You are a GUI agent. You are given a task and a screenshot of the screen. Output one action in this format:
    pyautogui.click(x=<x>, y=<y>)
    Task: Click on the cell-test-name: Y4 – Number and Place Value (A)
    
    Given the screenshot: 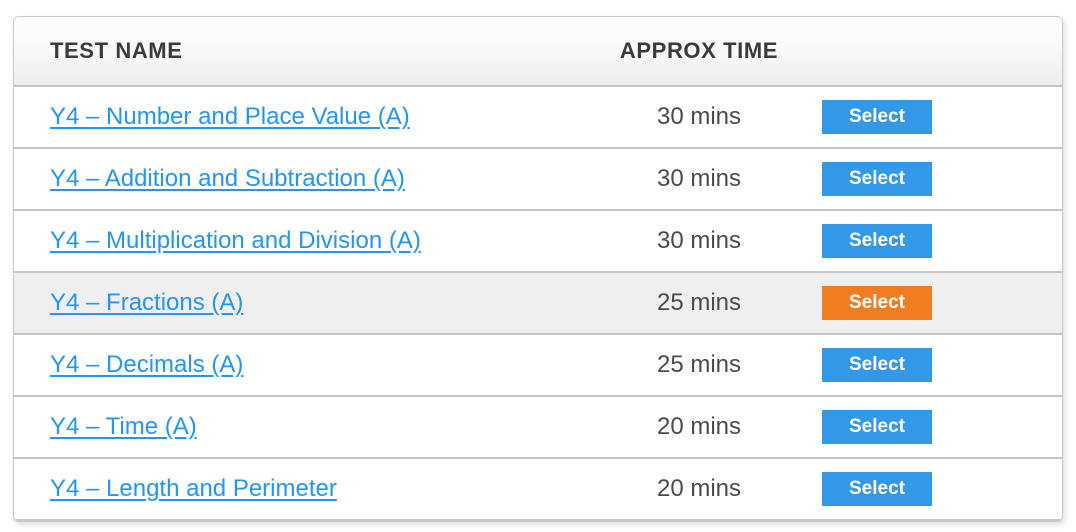 What is the action you would take?
    pyautogui.click(x=301, y=117)
    